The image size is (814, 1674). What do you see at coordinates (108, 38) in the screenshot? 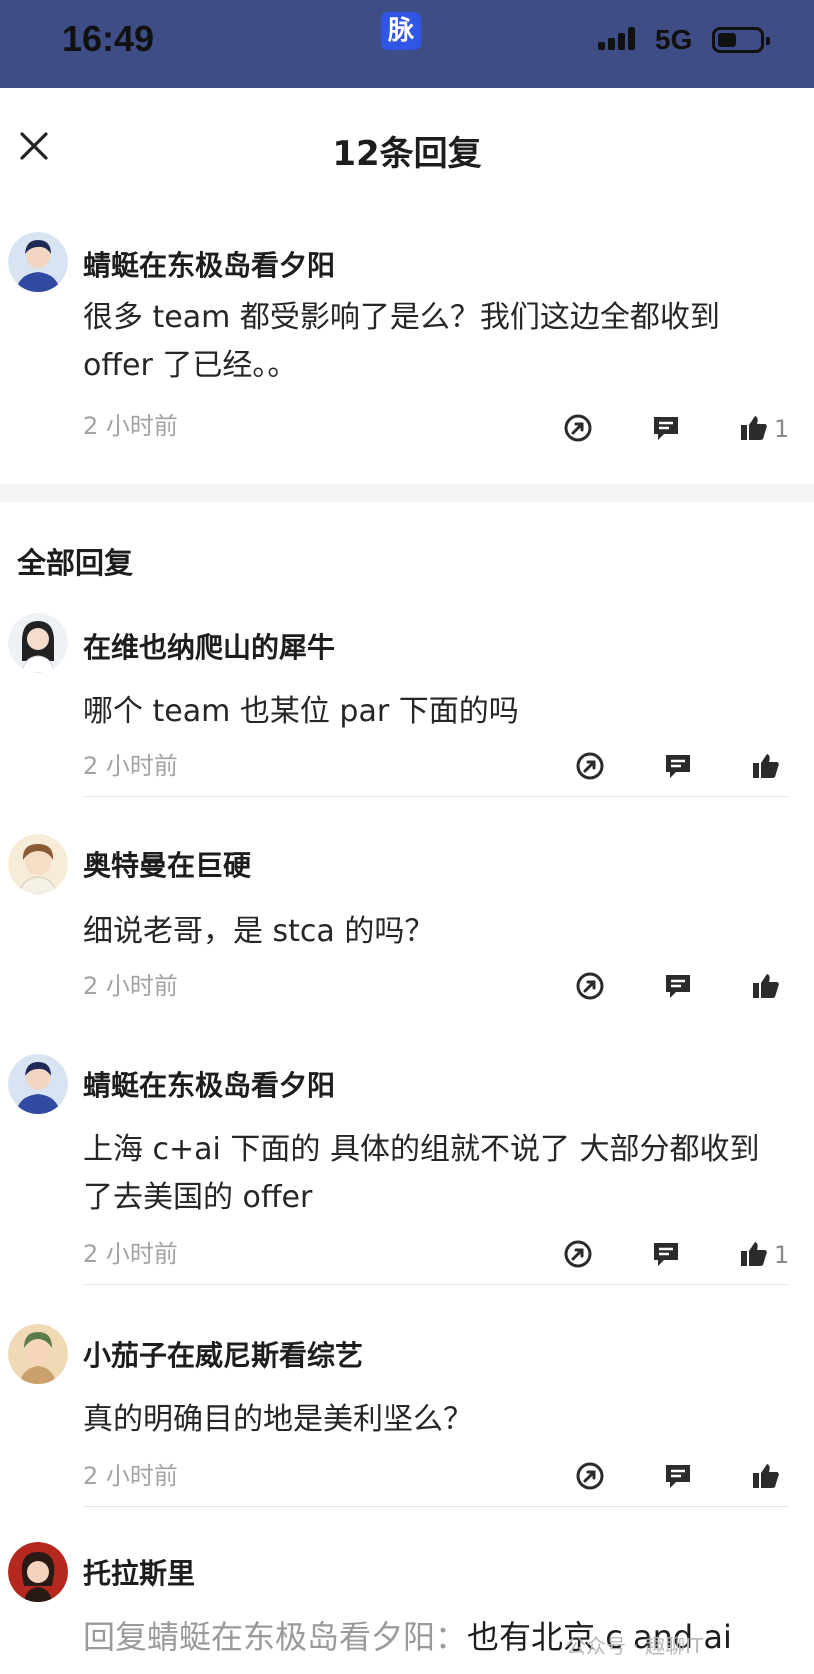
I see `status-time: 16:49` at bounding box center [108, 38].